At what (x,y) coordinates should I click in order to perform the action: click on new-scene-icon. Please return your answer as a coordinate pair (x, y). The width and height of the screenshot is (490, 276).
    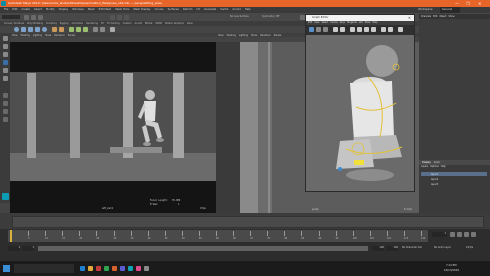
    Looking at the image, I should click on (26, 17).